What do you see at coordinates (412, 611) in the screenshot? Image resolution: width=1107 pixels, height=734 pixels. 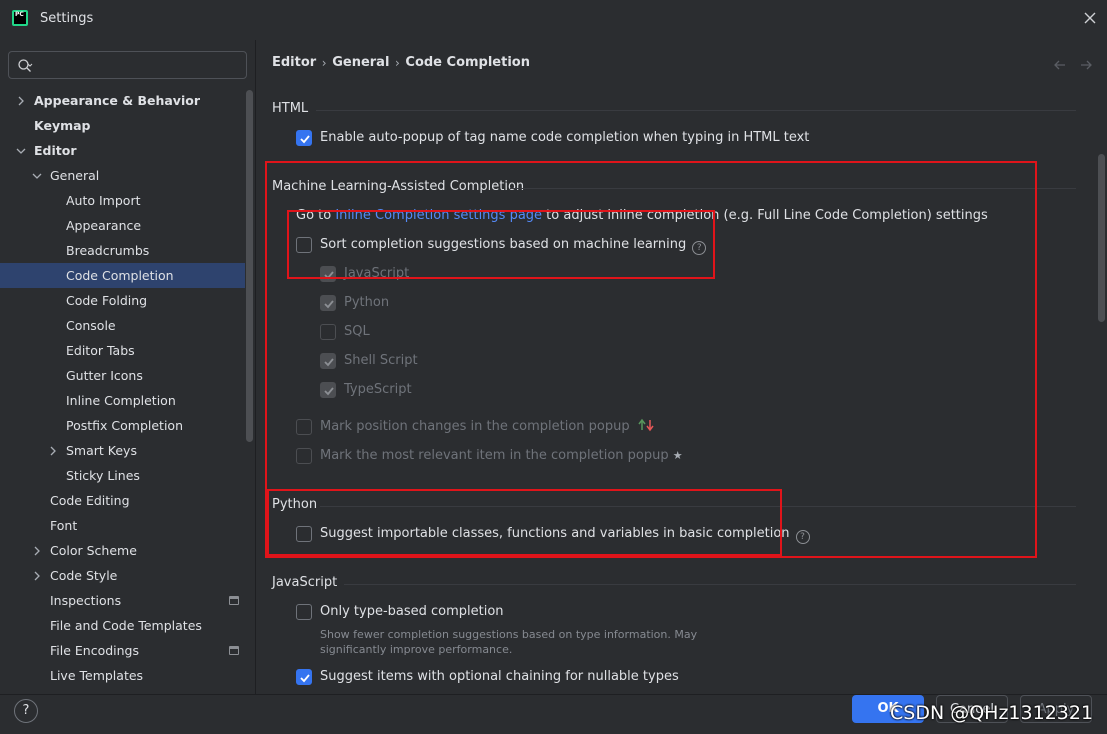 I see `option-label: Only type-based completion` at bounding box center [412, 611].